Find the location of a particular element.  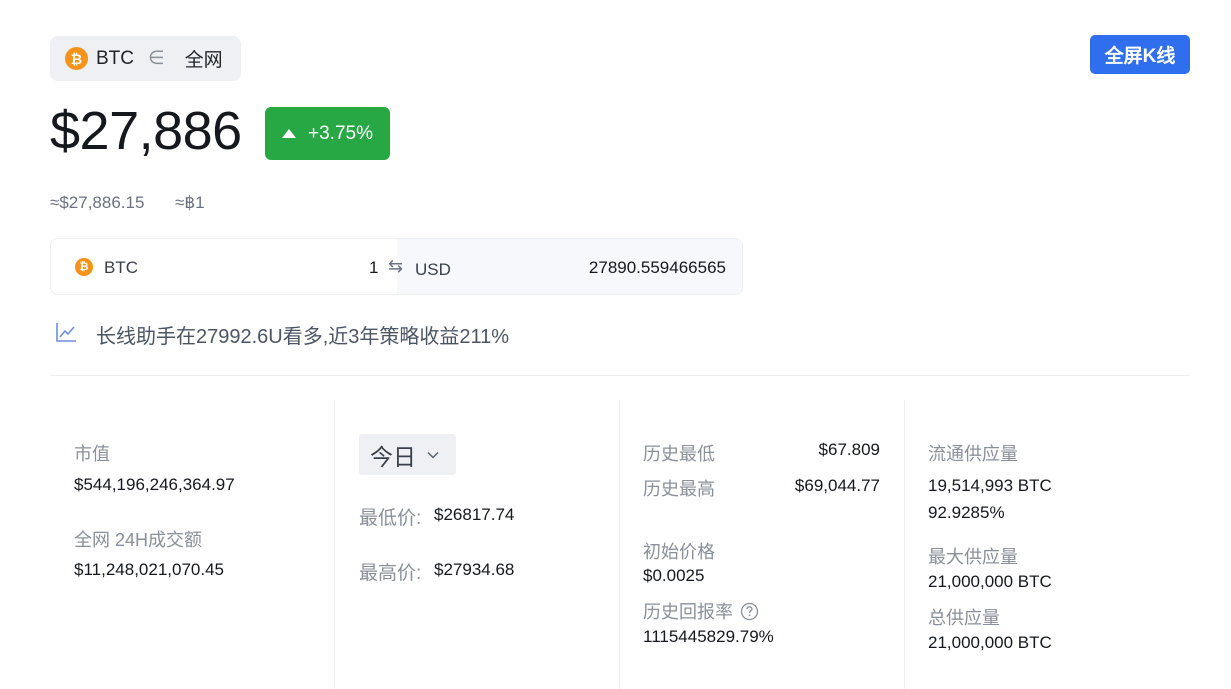

approx-usd: ≈$27,886.15 is located at coordinates (97, 202).